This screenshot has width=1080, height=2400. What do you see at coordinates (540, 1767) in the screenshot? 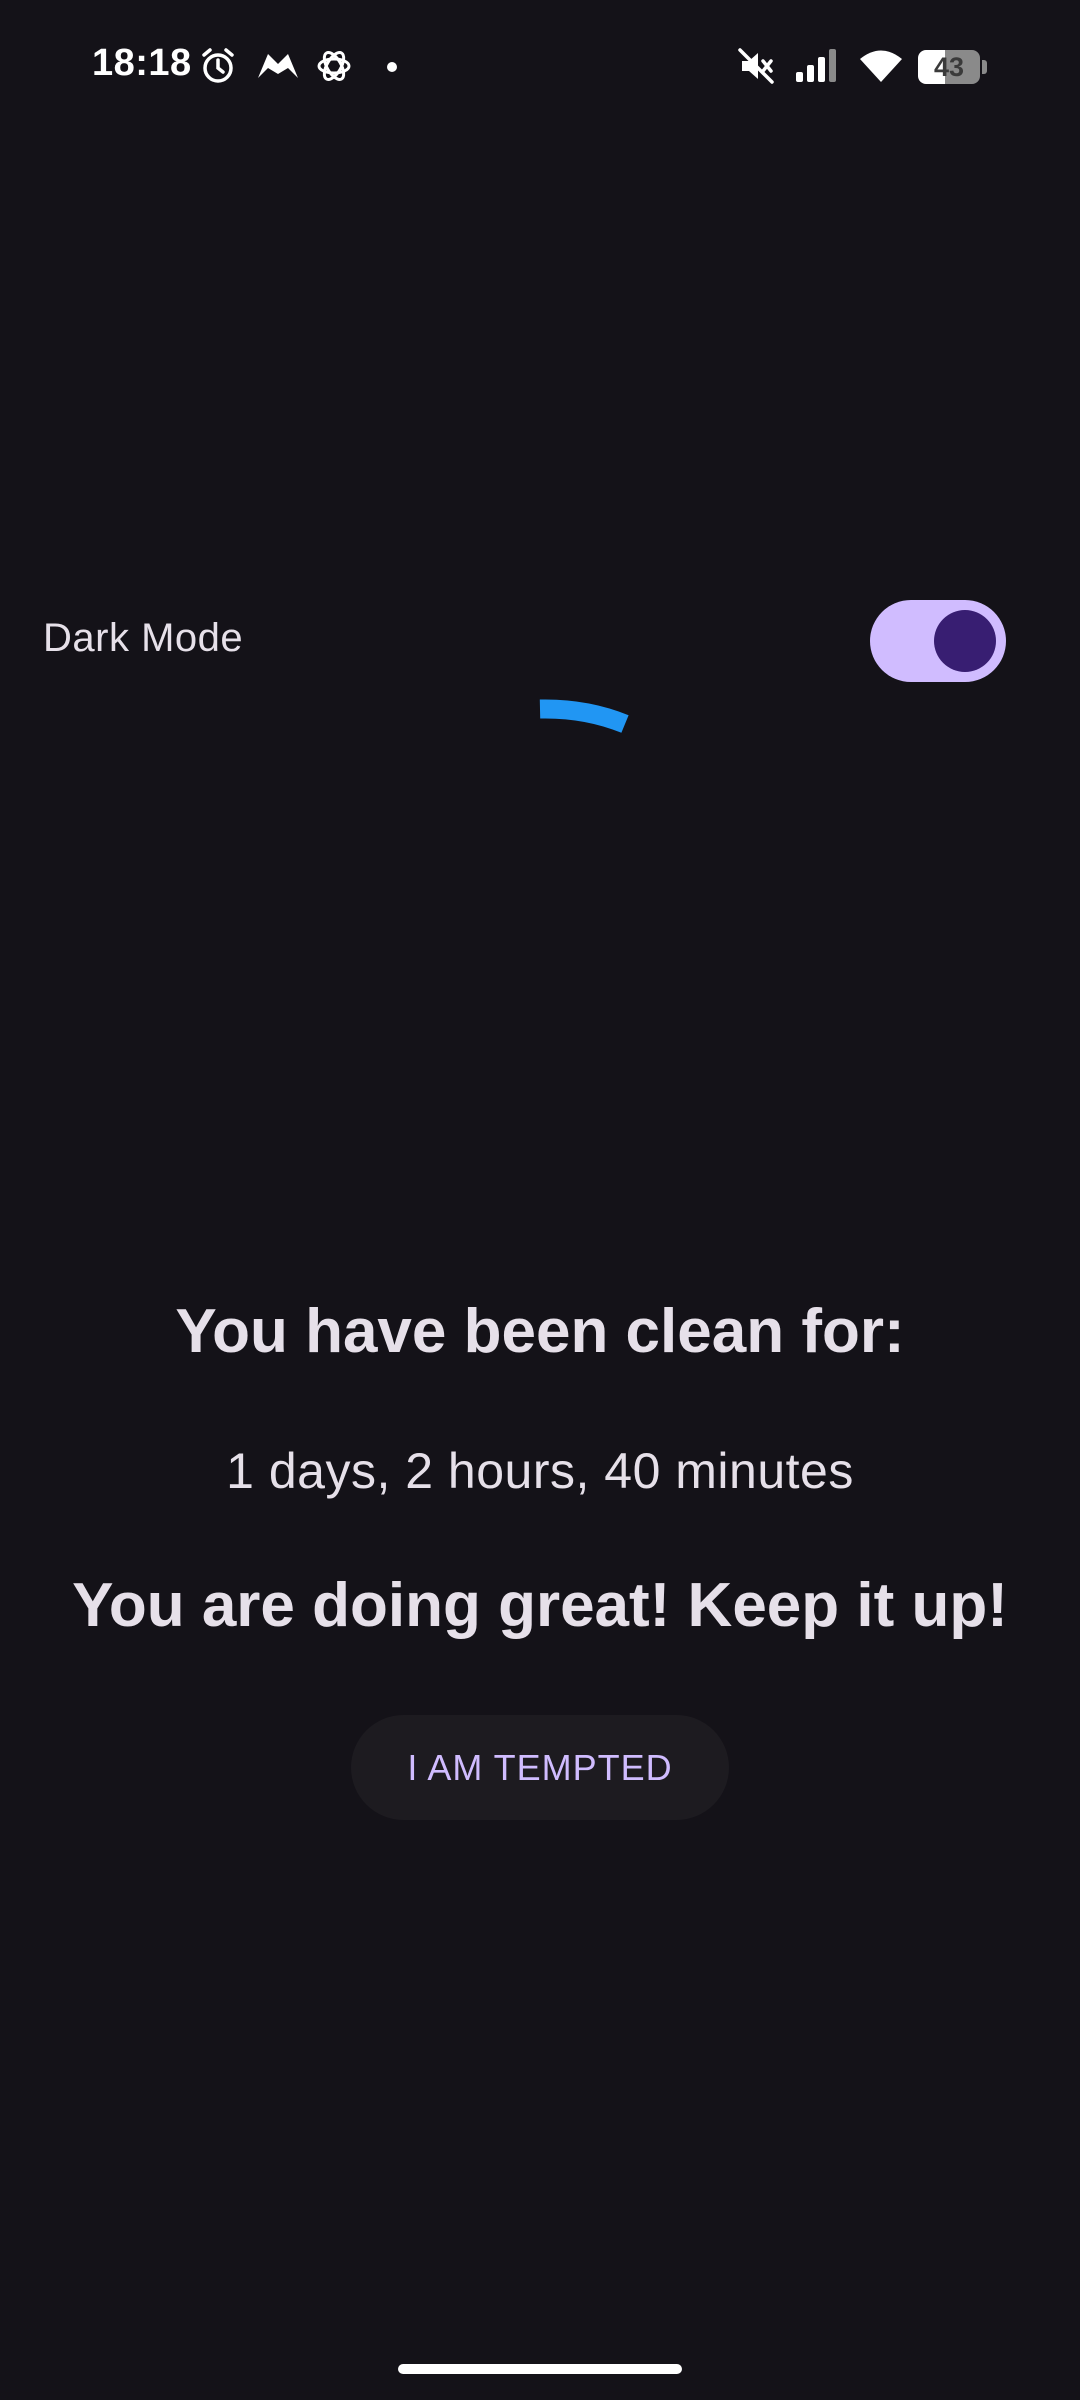
I see `tempted-button: I AM TEMPTED` at bounding box center [540, 1767].